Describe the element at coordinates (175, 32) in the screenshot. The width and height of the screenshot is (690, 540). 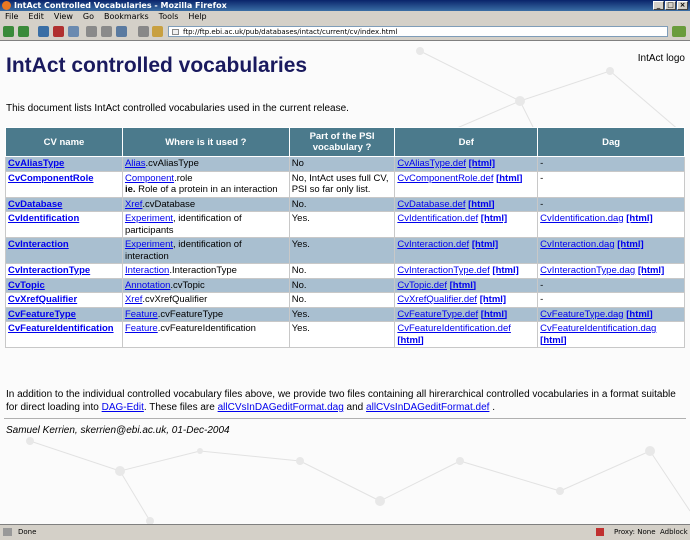
I see `page-icon` at that location.